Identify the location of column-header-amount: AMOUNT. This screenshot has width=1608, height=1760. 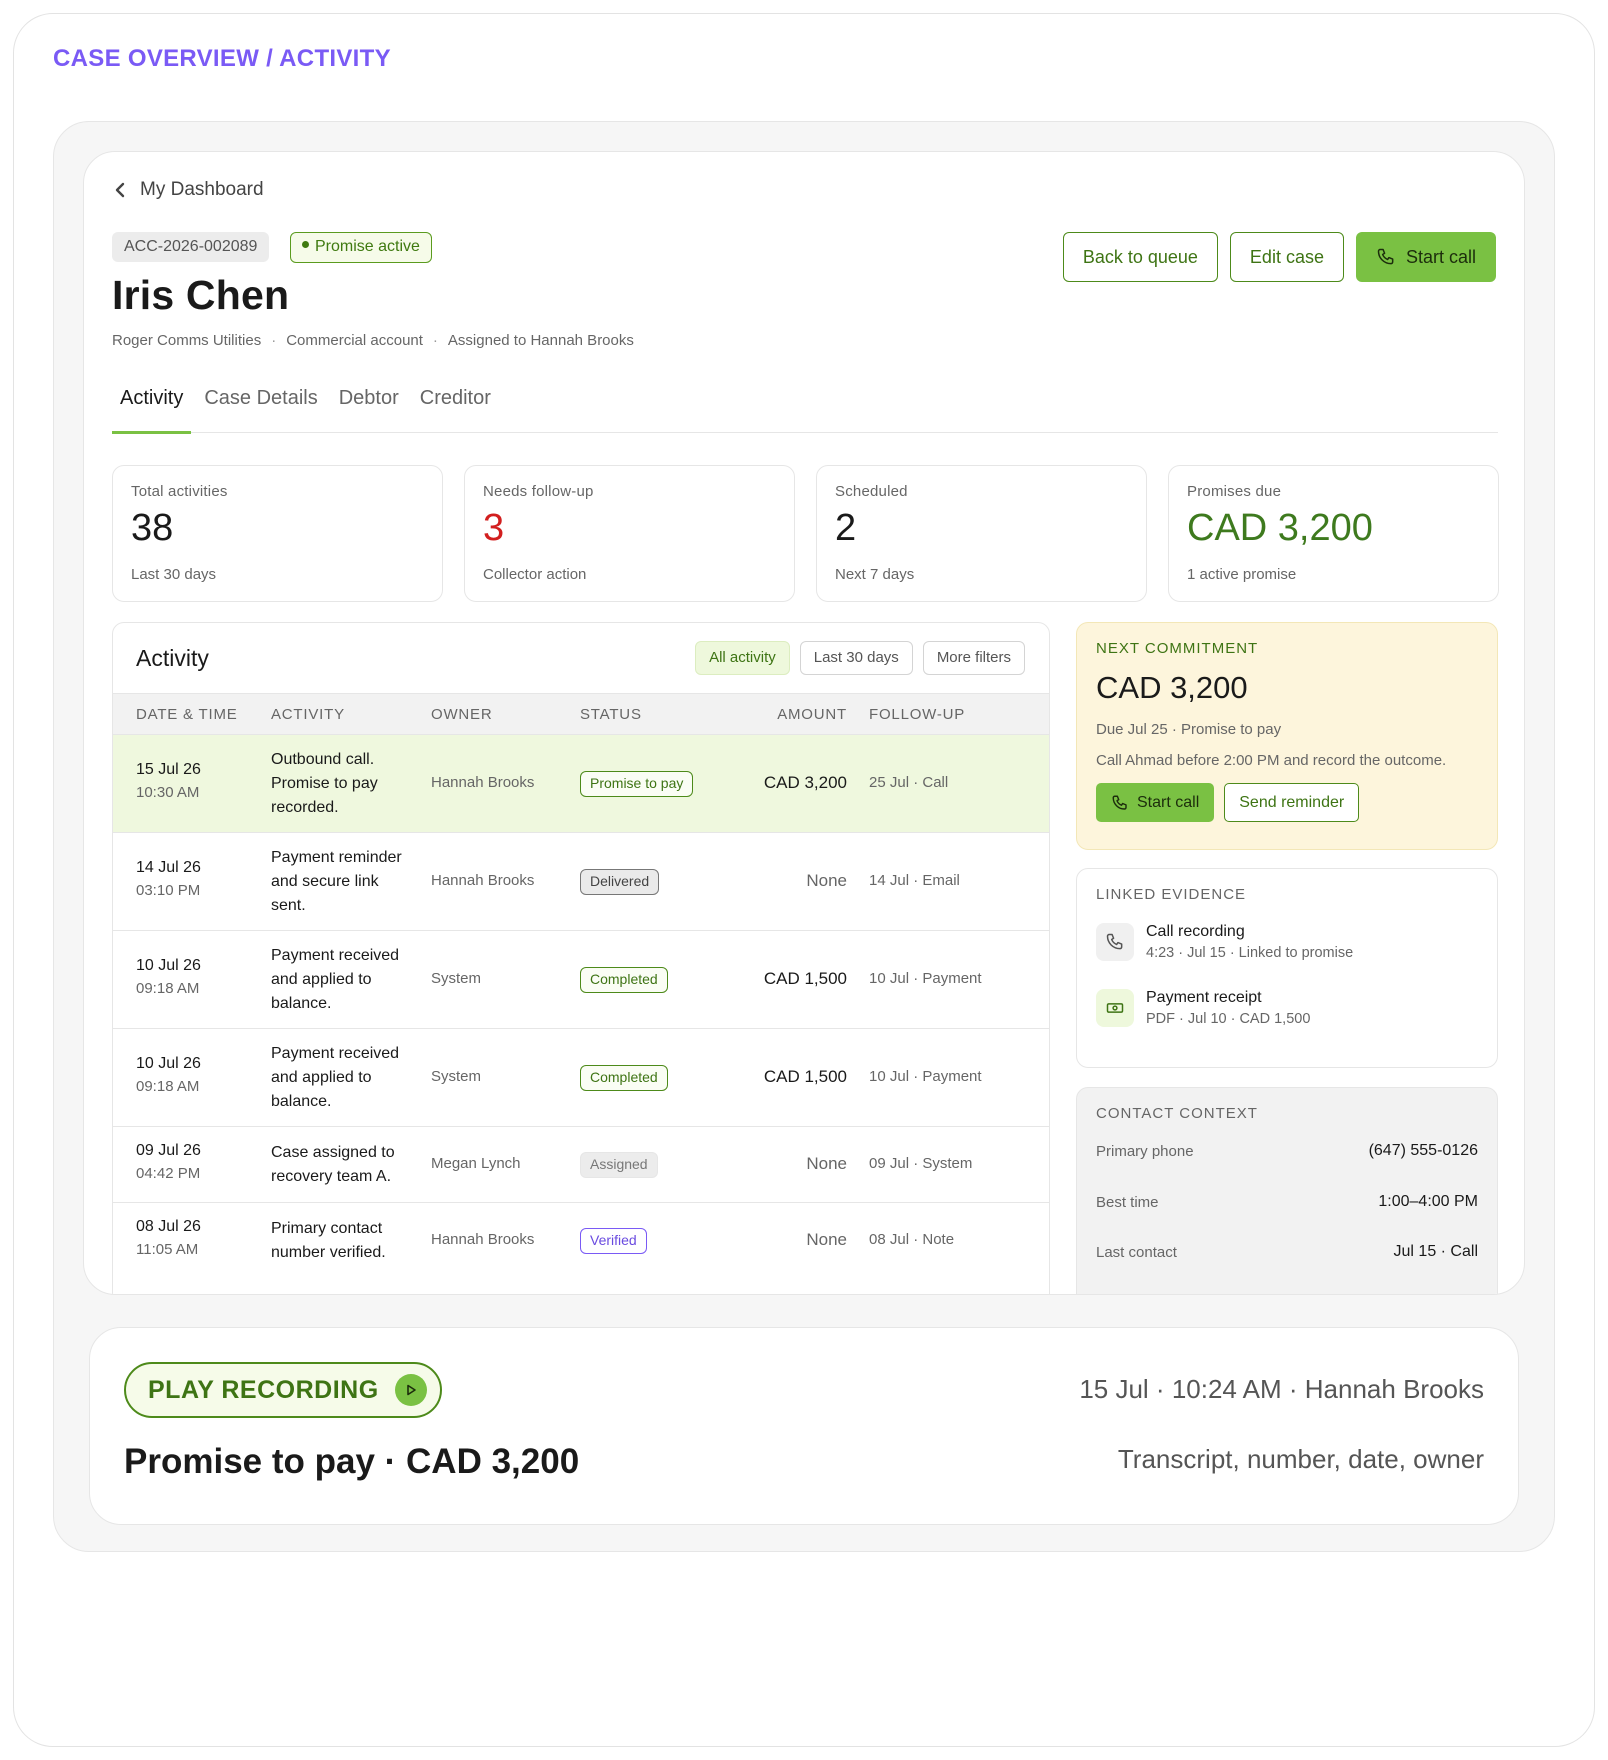
(812, 714).